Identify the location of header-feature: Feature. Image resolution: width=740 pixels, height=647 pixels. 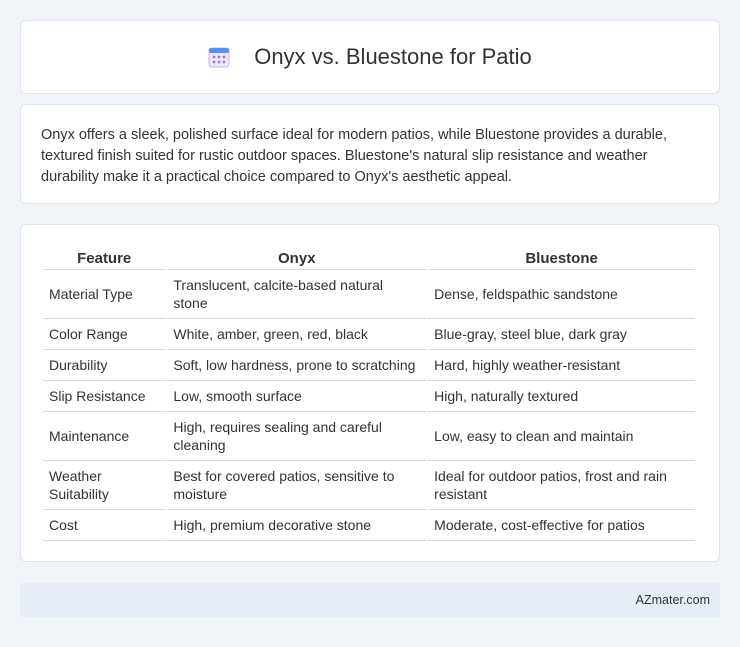
(104, 257).